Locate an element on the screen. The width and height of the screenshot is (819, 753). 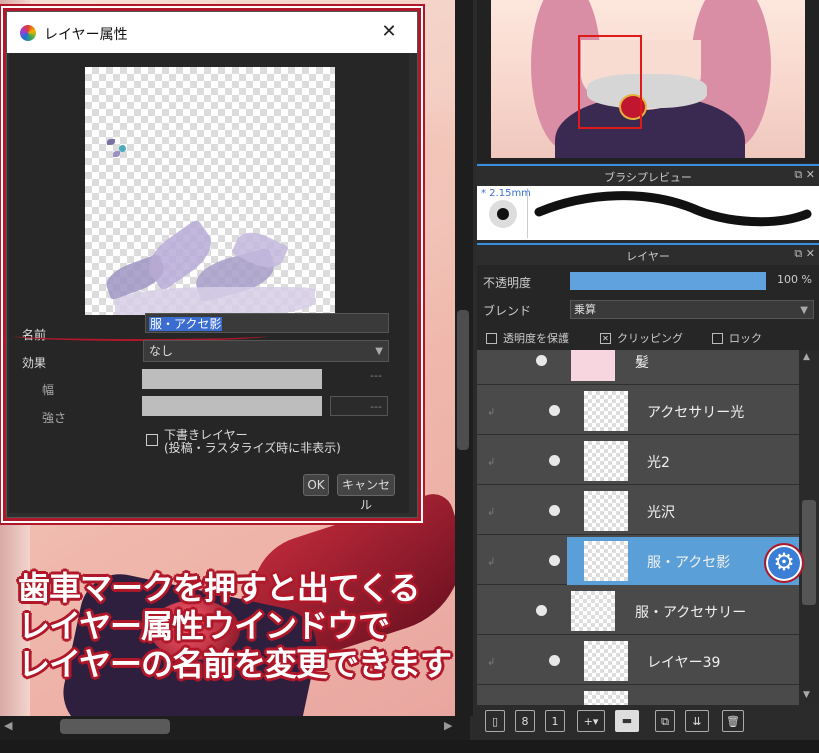
layer-name-value: 服・アクセ影 is located at coordinates (186, 324).